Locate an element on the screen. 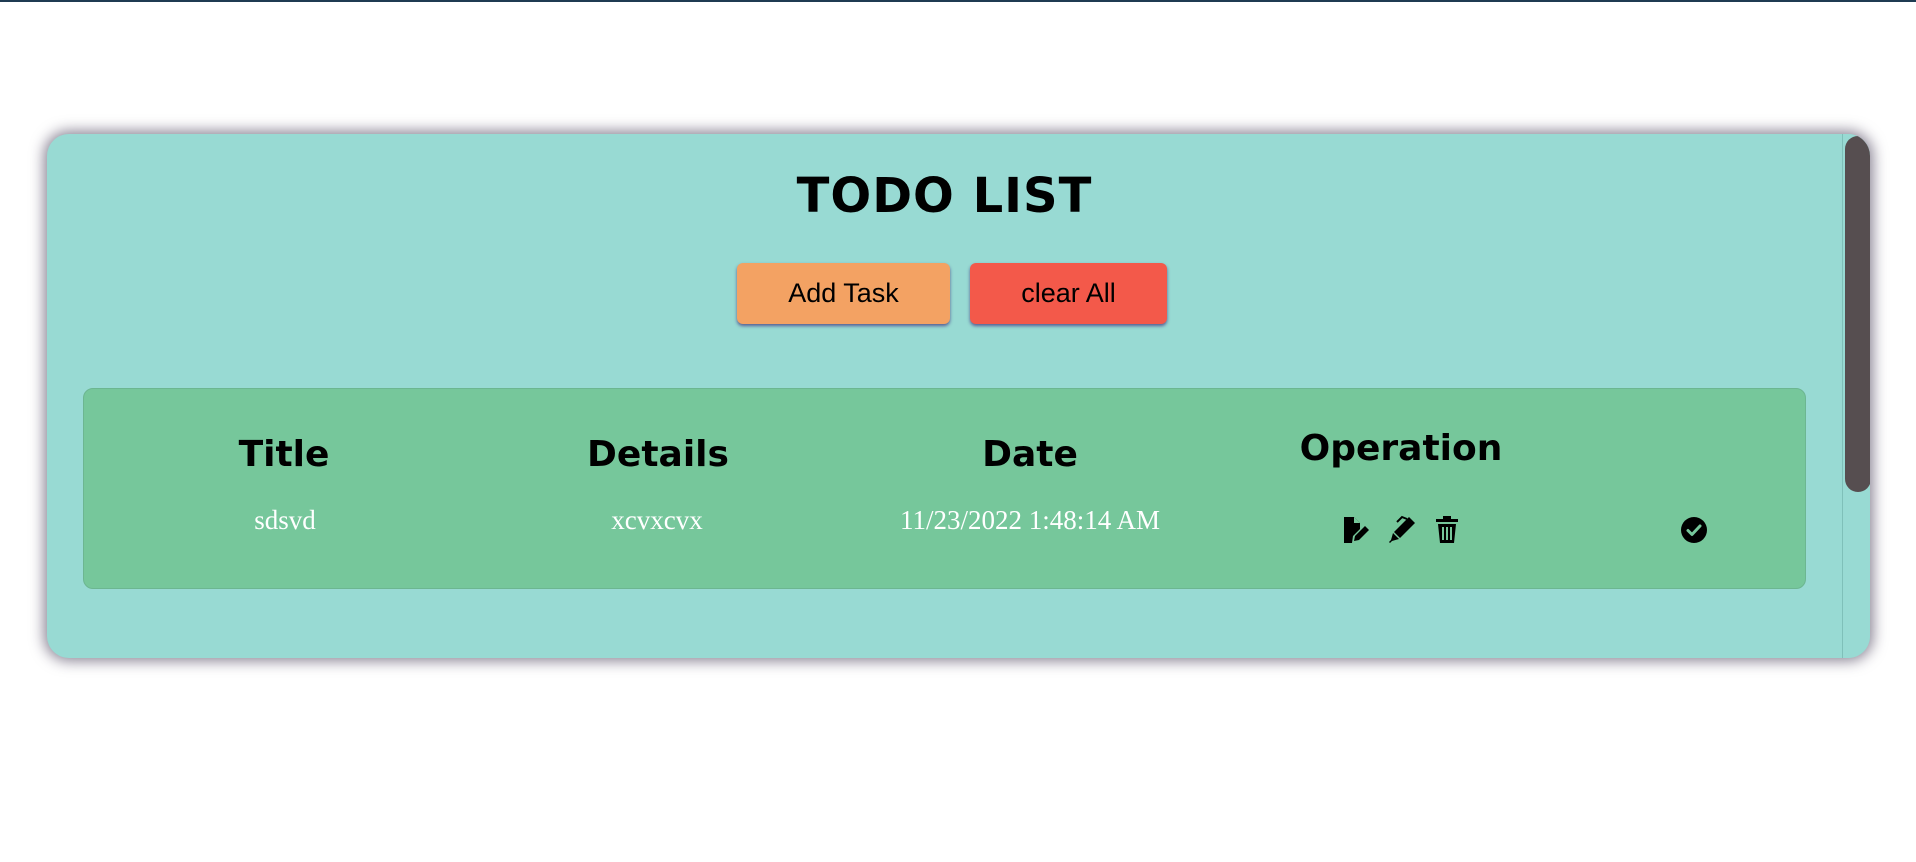  column-header-date: Date is located at coordinates (1030, 454).